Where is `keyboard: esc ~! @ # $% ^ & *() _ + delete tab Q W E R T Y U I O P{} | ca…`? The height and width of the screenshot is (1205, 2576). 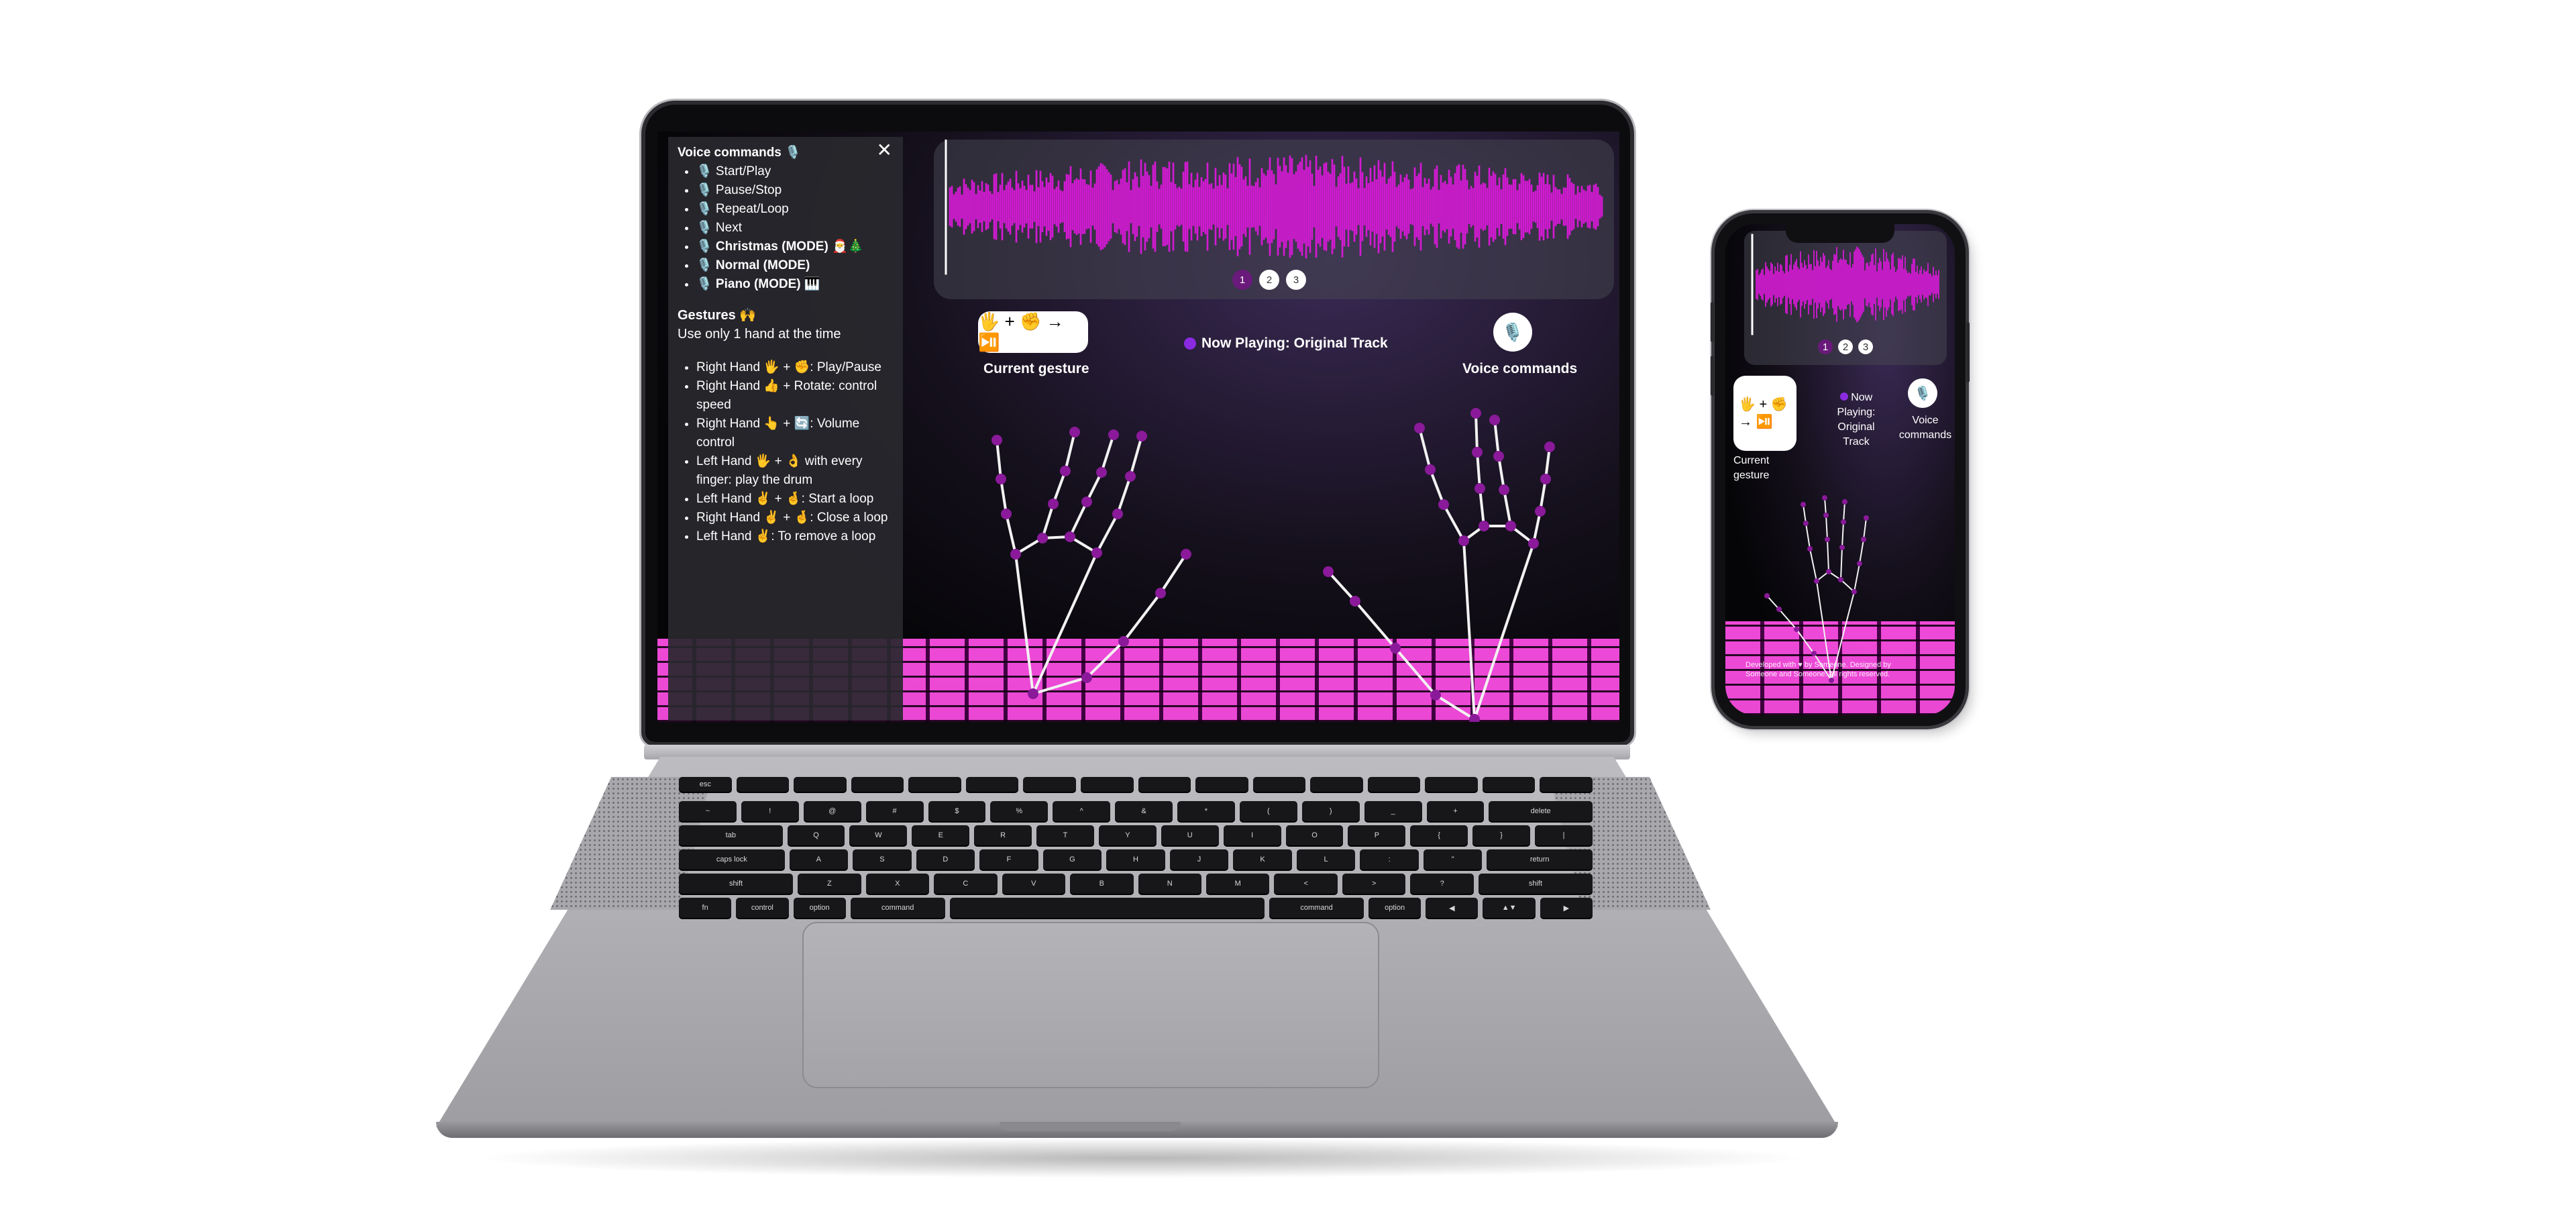
keyboard: esc ~! @ # $% ^ & *() _ + delete tab Q W E R T Y U I O P{} | ca… is located at coordinates (1136, 847).